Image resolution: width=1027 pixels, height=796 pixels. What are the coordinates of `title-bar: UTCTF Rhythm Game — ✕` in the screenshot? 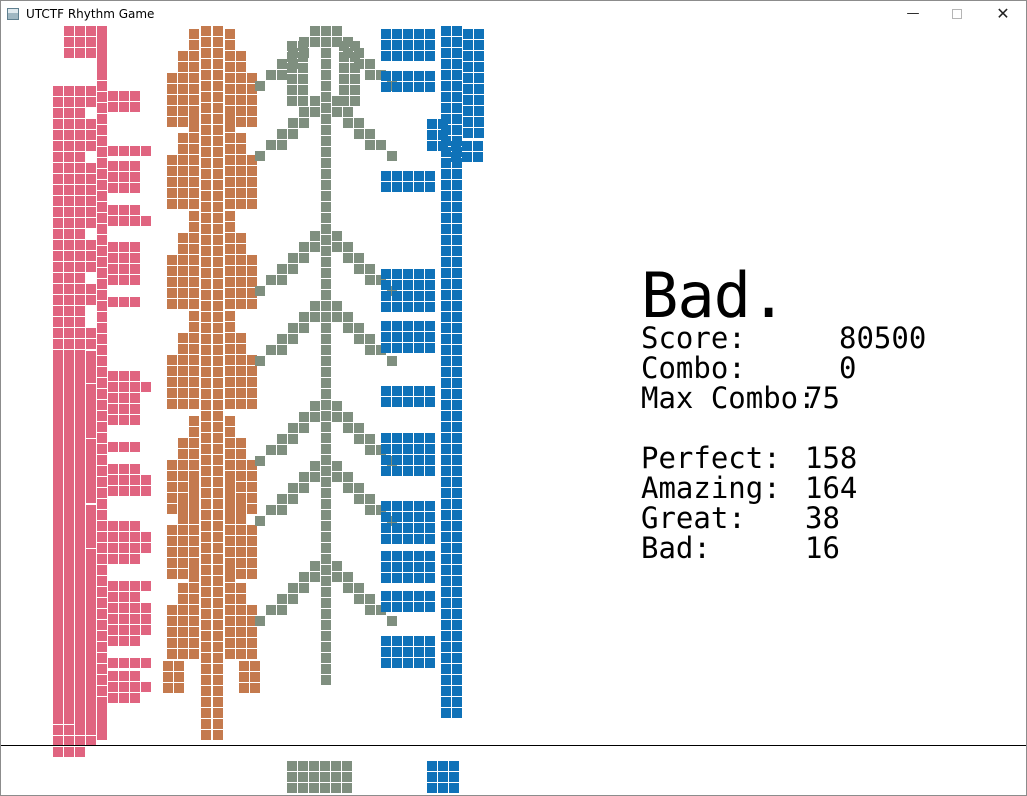 It's located at (513, 13).